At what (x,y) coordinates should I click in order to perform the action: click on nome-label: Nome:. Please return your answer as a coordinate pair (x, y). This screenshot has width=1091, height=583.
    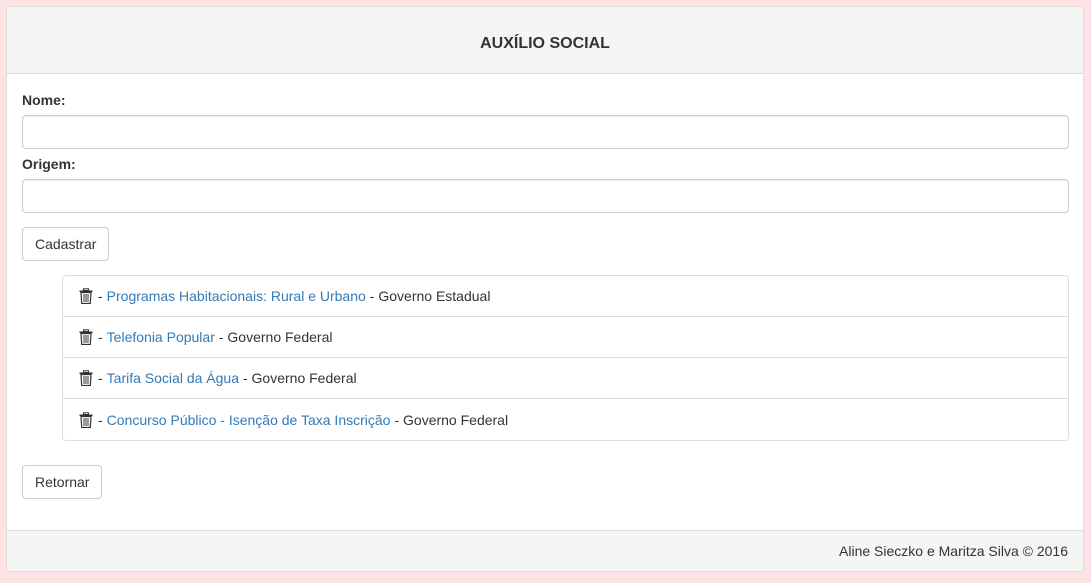
    Looking at the image, I should click on (44, 100).